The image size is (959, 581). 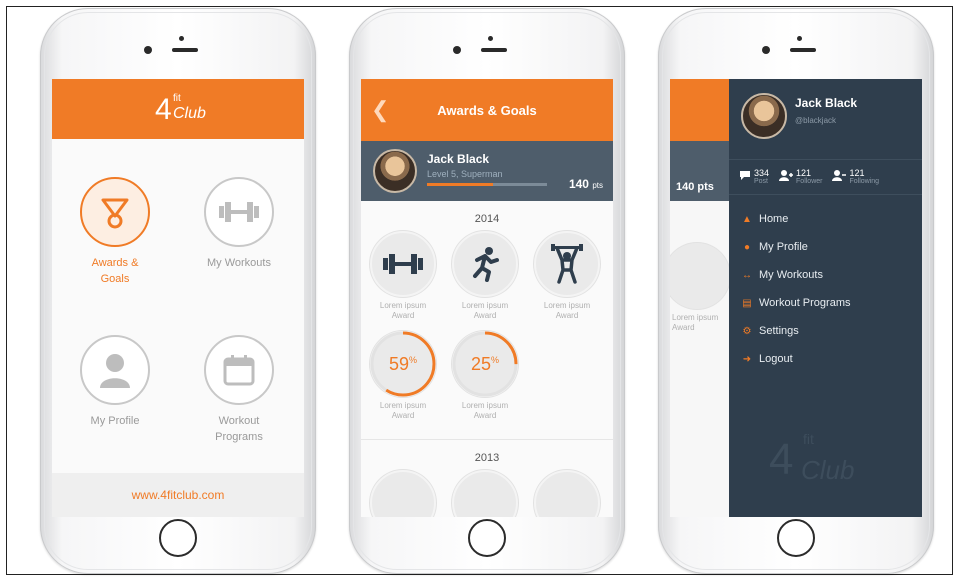 What do you see at coordinates (779, 331) in the screenshot?
I see `menu-item-label: Settings` at bounding box center [779, 331].